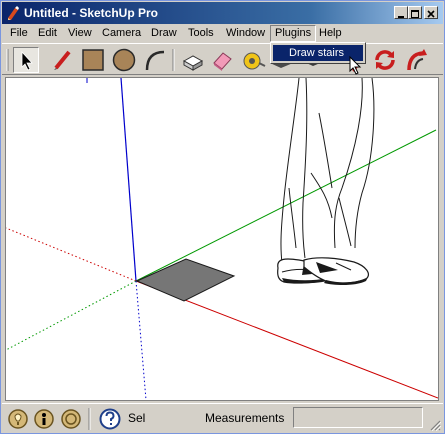 This screenshot has width=445, height=434. I want to click on close-icon, so click(431, 14).